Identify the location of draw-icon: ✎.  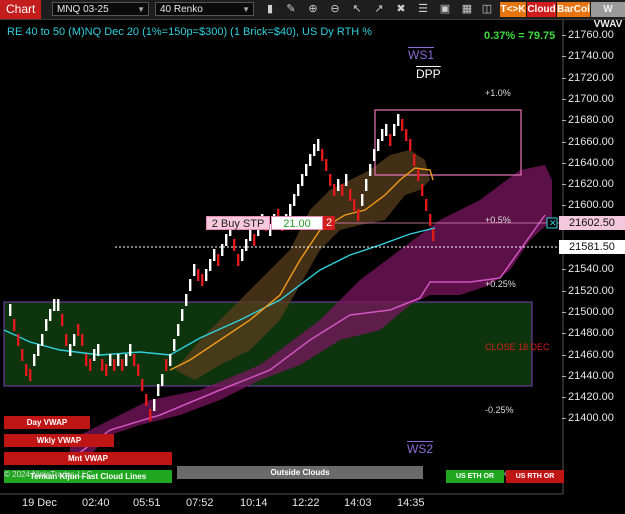
(291, 9).